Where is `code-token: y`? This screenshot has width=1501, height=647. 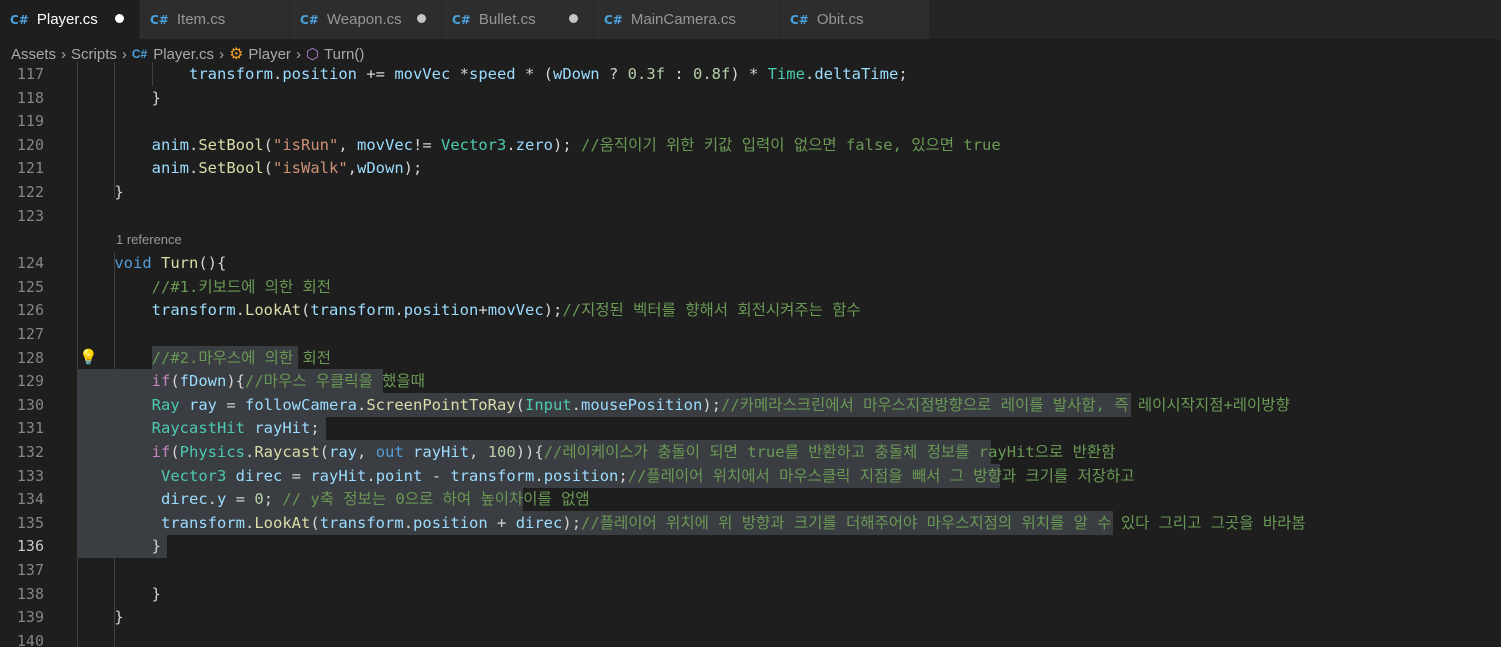 code-token: y is located at coordinates (222, 499).